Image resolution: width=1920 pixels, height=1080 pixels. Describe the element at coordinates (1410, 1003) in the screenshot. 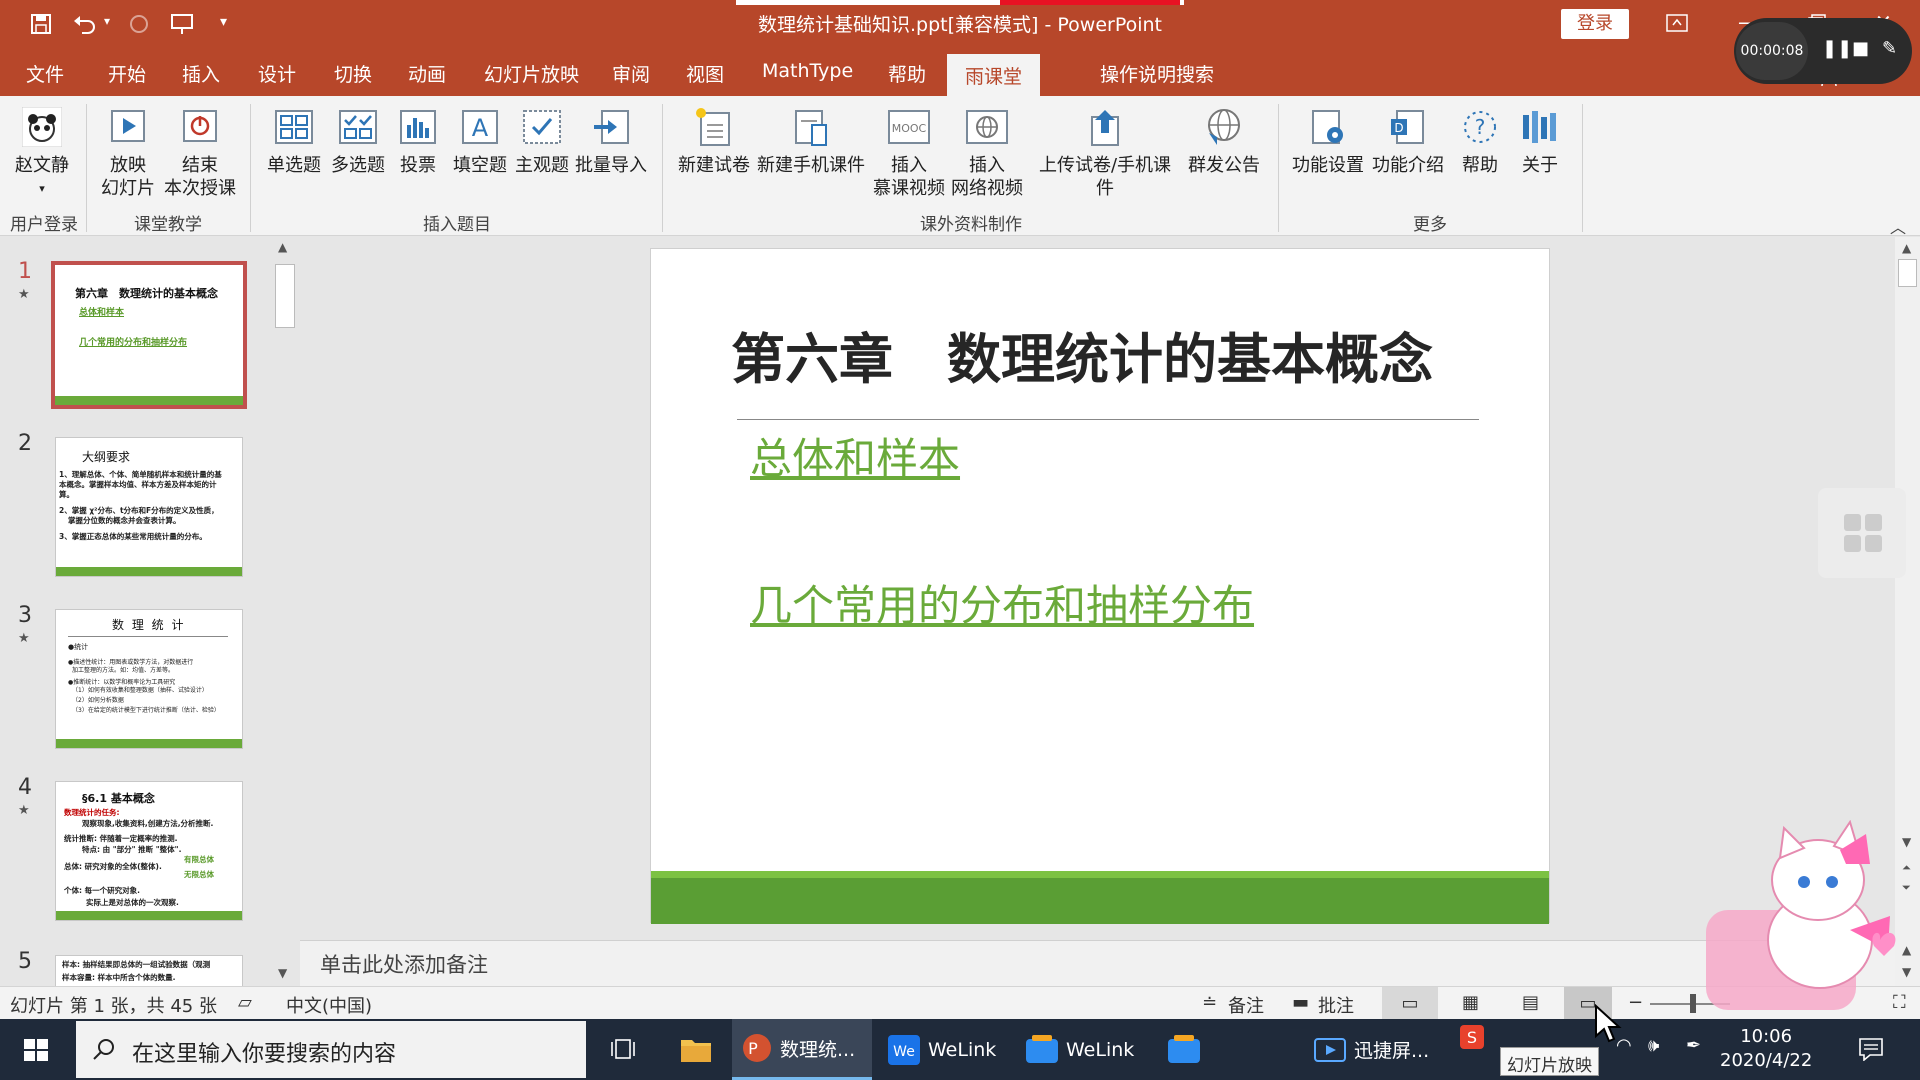

I see `normal-view-icon: ▭` at that location.